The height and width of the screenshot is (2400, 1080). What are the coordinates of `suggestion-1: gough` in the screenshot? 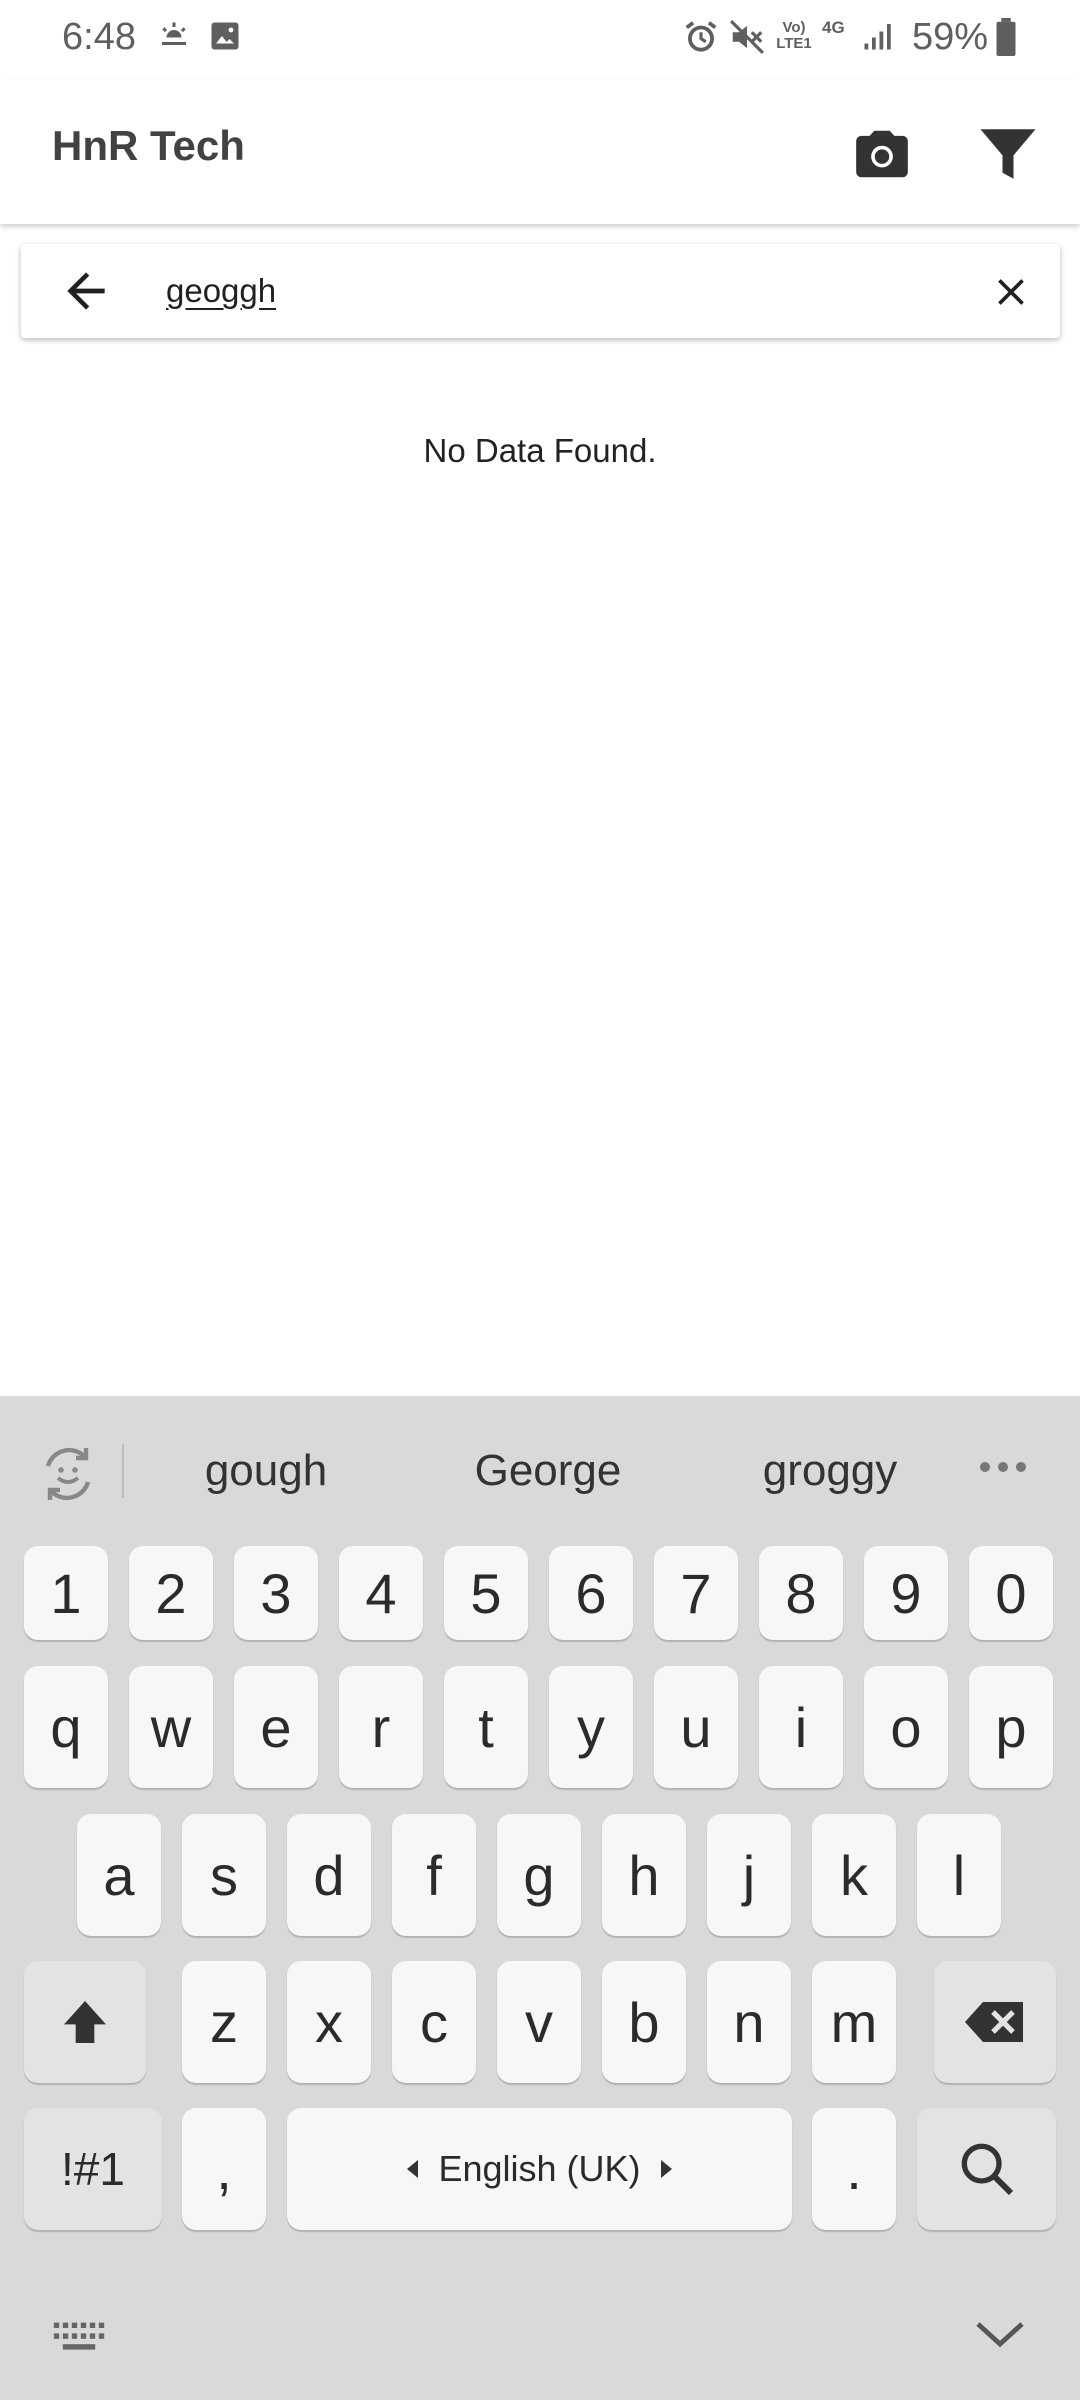 It's located at (266, 1471).